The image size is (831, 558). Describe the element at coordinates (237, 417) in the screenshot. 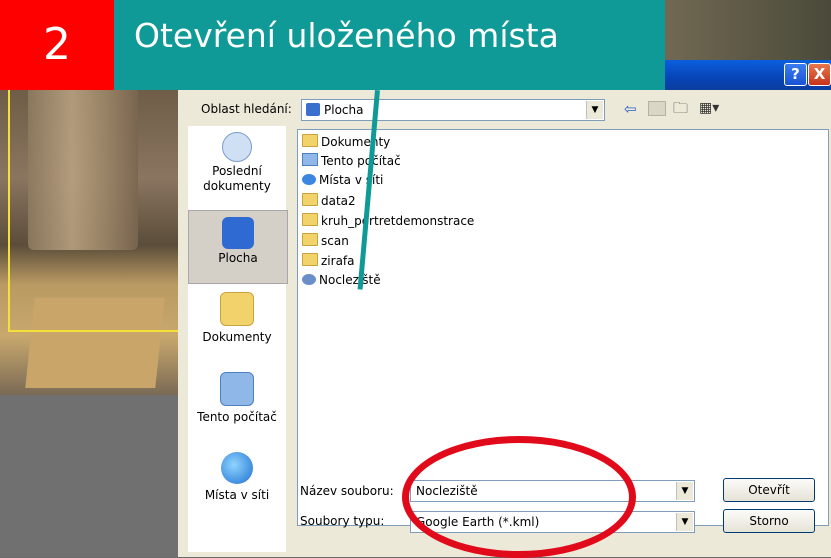

I see `place-label: Tento počítač` at that location.